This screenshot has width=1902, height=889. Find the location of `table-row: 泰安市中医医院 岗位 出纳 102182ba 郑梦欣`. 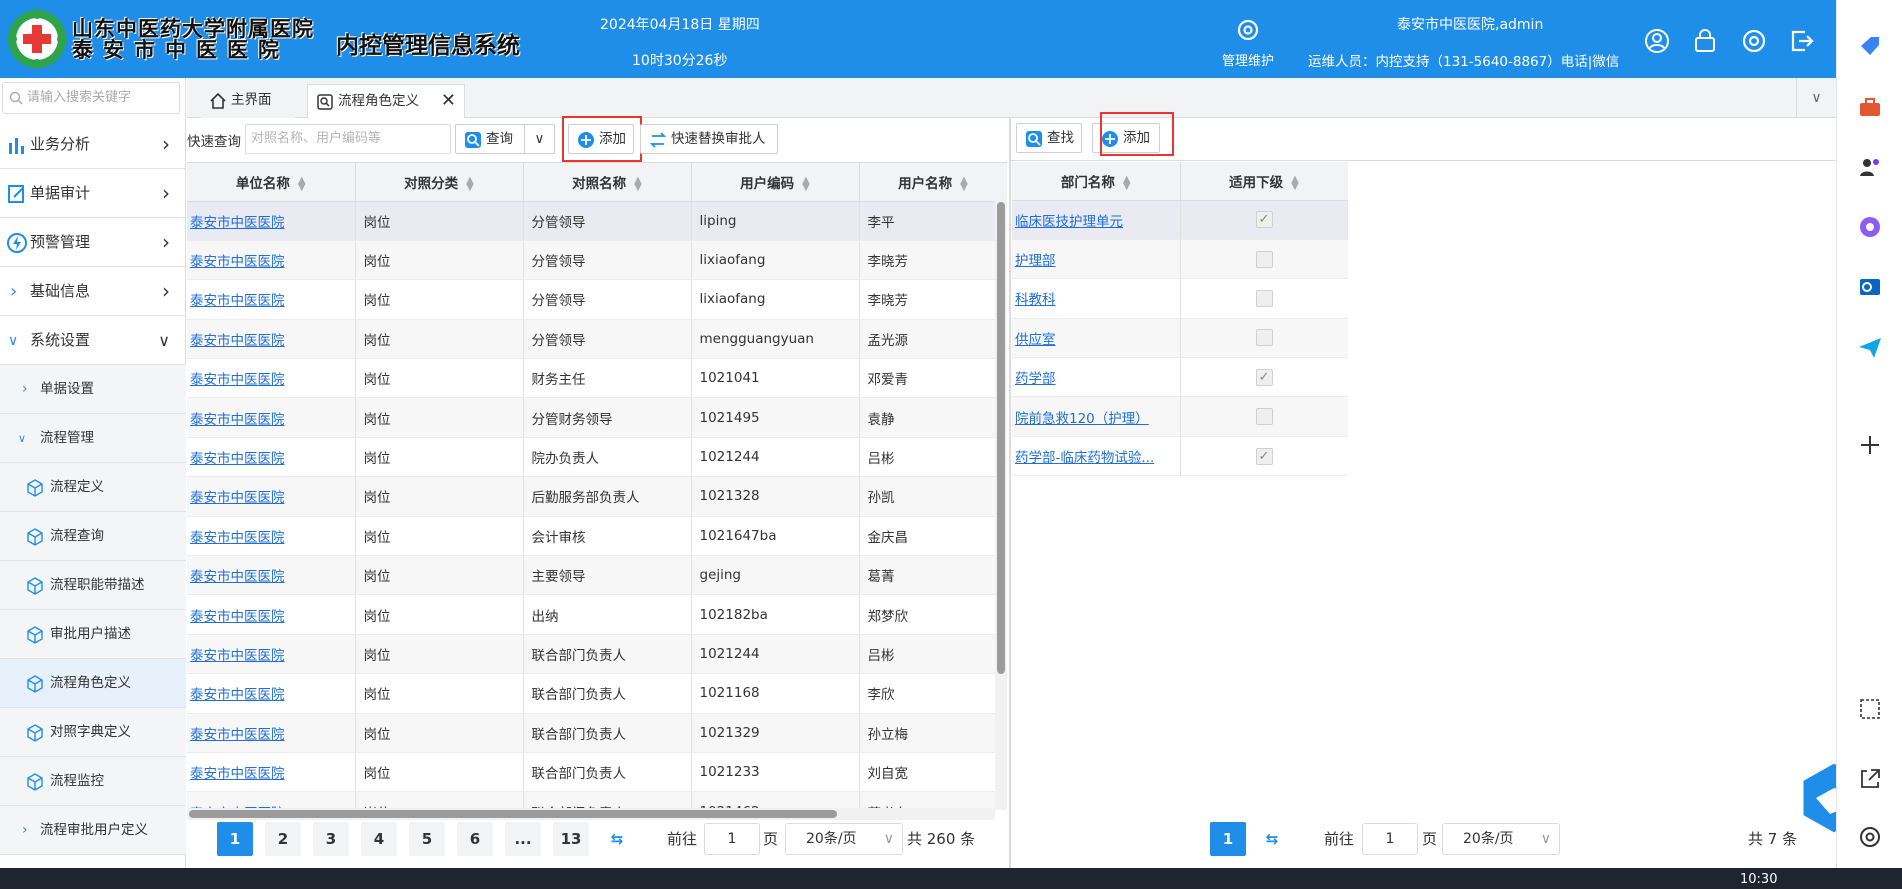

table-row: 泰安市中医医院 岗位 出纳 102182ba 郑梦欣 is located at coordinates (597, 614).